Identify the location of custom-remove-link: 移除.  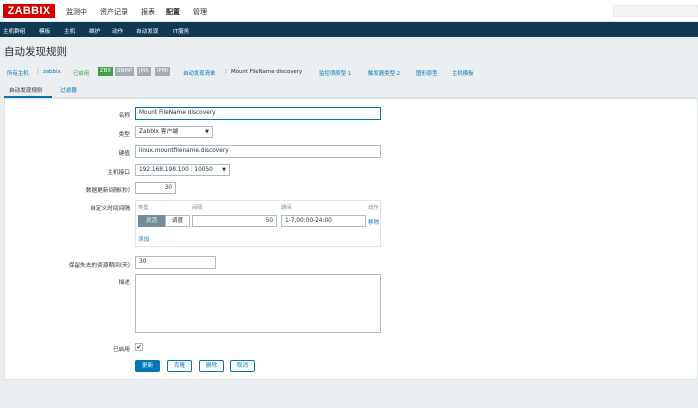
(373, 222).